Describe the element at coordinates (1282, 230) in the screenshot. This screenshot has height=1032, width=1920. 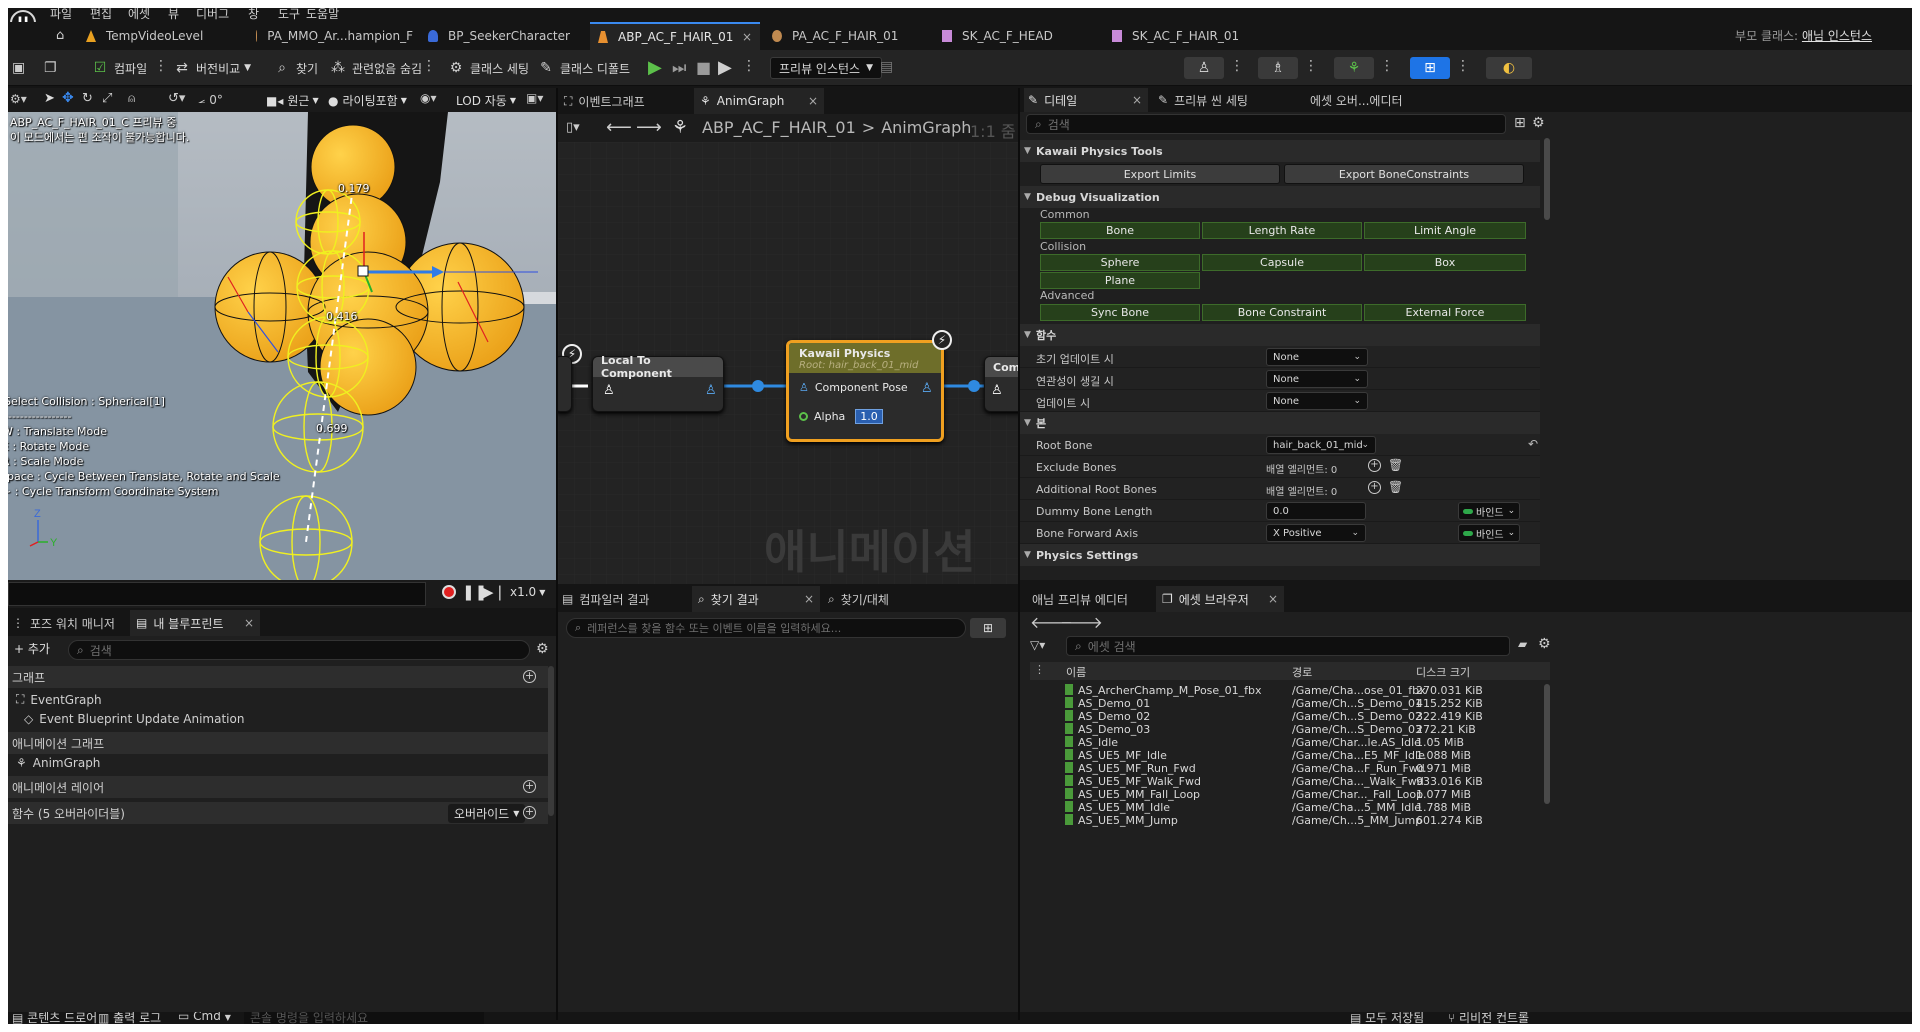
I see `length-rate-toggle: Length Rate` at that location.